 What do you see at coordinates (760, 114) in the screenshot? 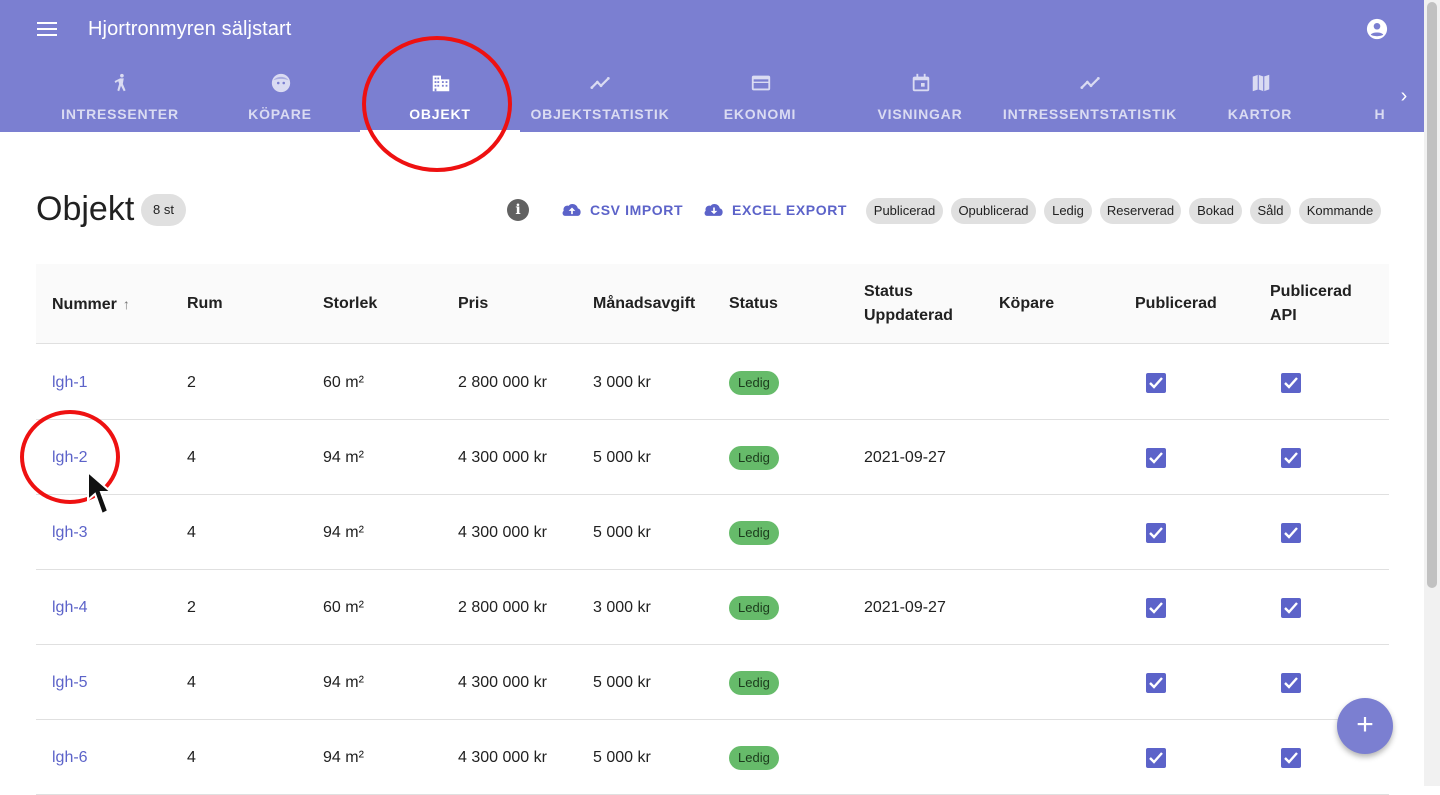
I see `tab-label: EKONOMI` at bounding box center [760, 114].